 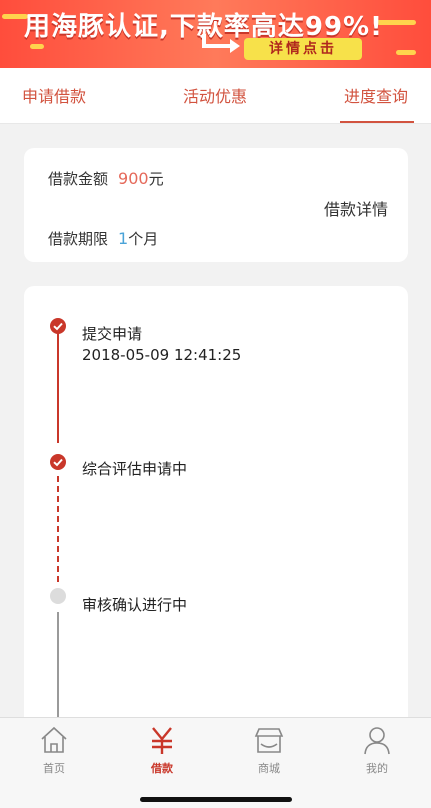 I want to click on loan-term-label: 借款期限, so click(x=78, y=239).